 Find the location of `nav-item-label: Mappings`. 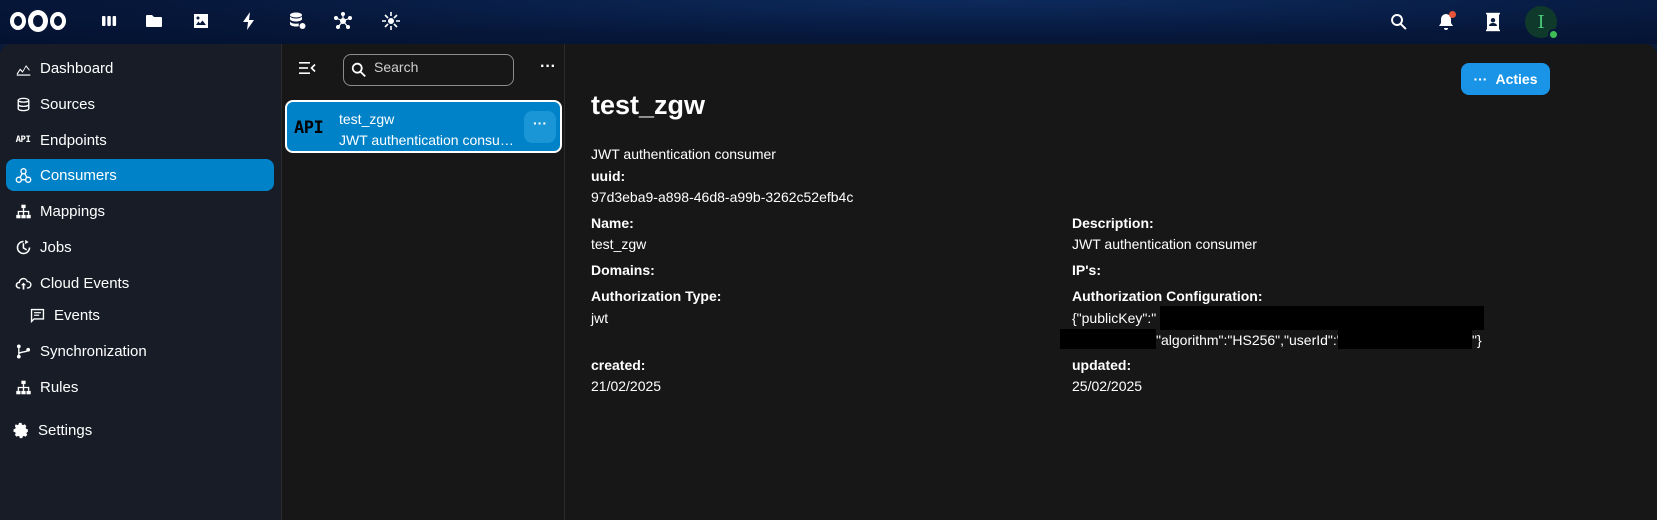

nav-item-label: Mappings is located at coordinates (73, 211).